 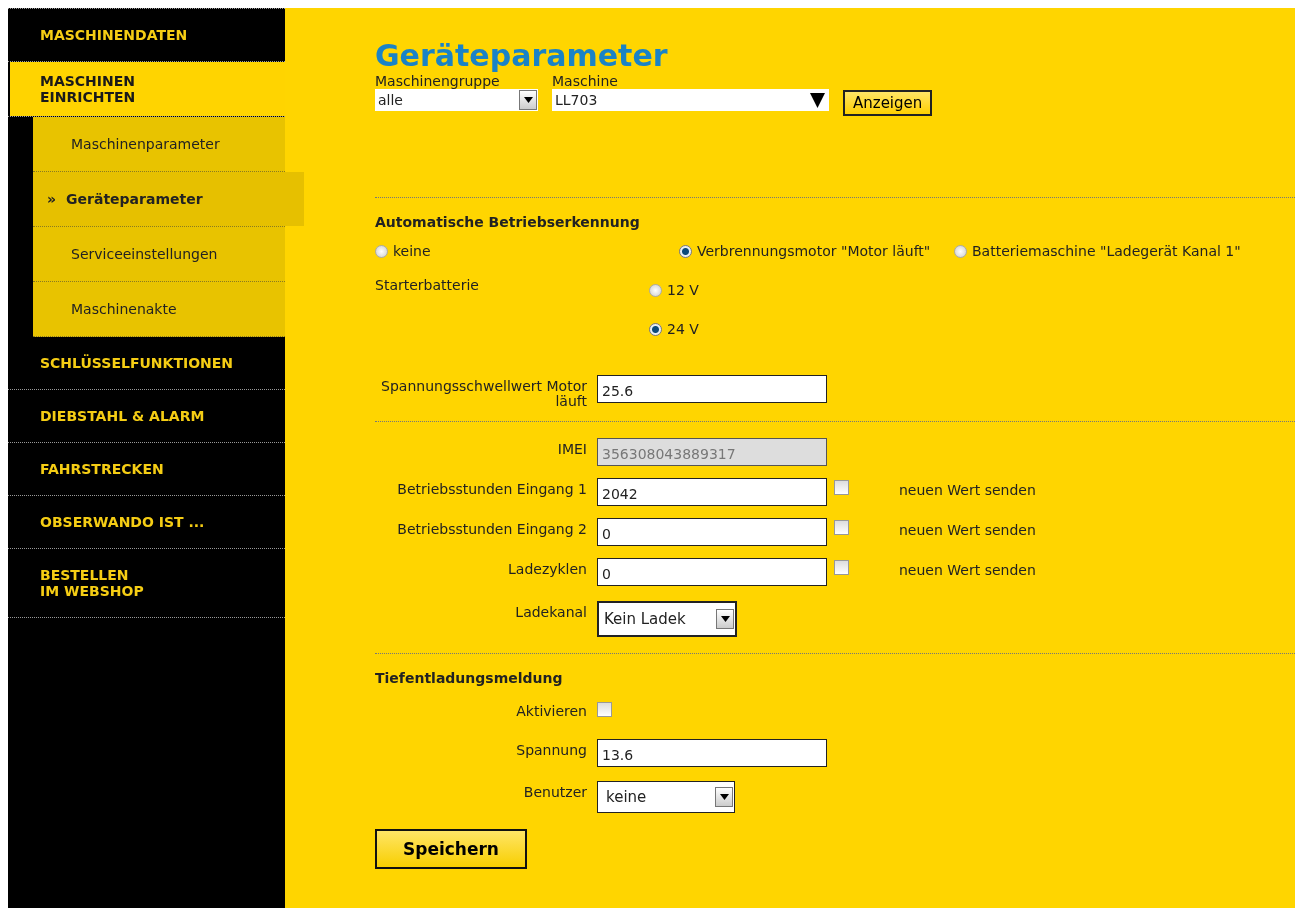 I want to click on field-label: Spannung, so click(x=551, y=749).